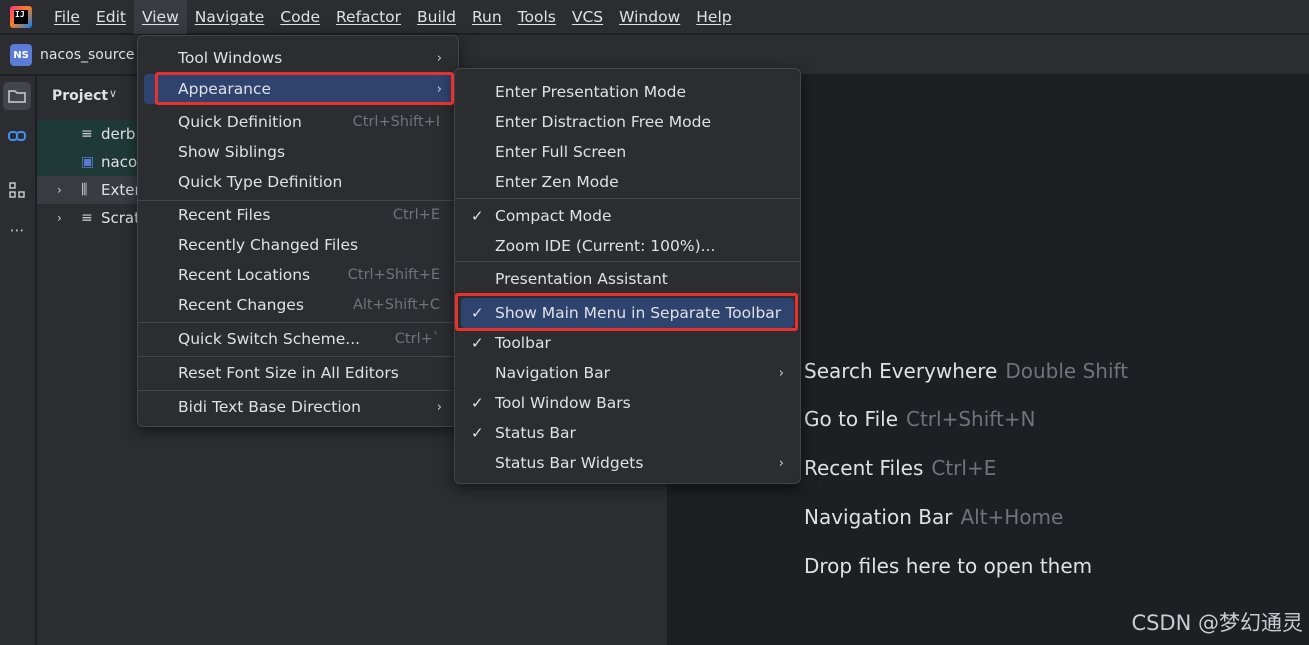 This screenshot has height=645, width=1309. What do you see at coordinates (230, 17) in the screenshot?
I see `menu-navigate: Navigate` at bounding box center [230, 17].